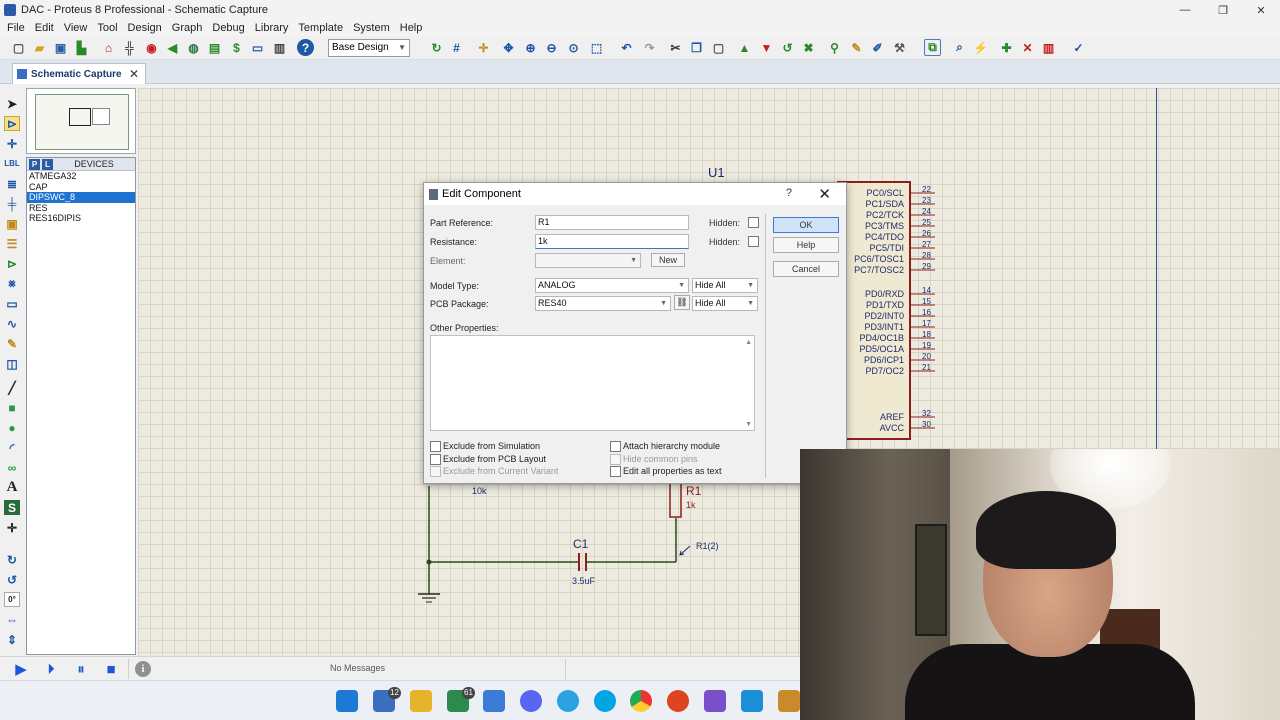 The width and height of the screenshot is (1280, 720). Describe the element at coordinates (596, 47) in the screenshot. I see `zoom-area-icon: ⬚` at that location.